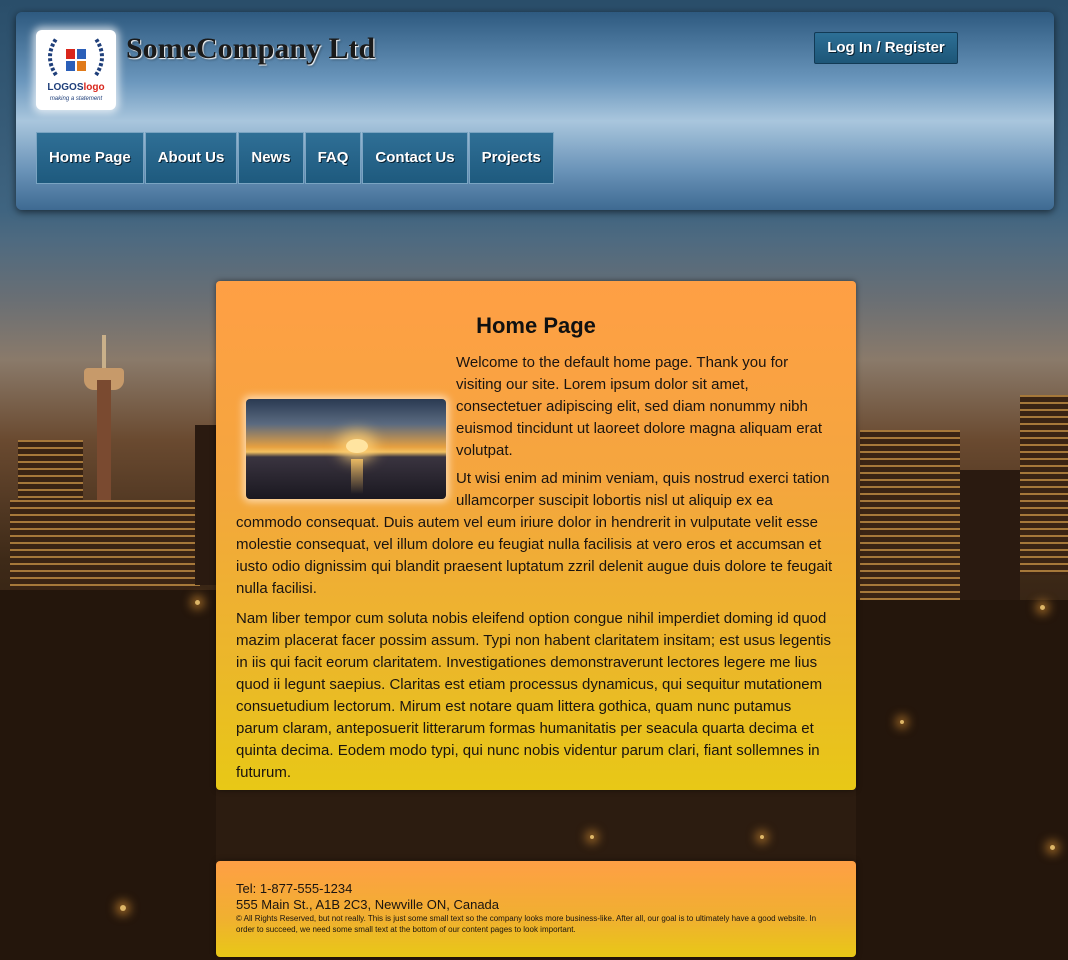 This screenshot has height=960, width=1068. What do you see at coordinates (104, 352) in the screenshot?
I see `tower-spire` at bounding box center [104, 352].